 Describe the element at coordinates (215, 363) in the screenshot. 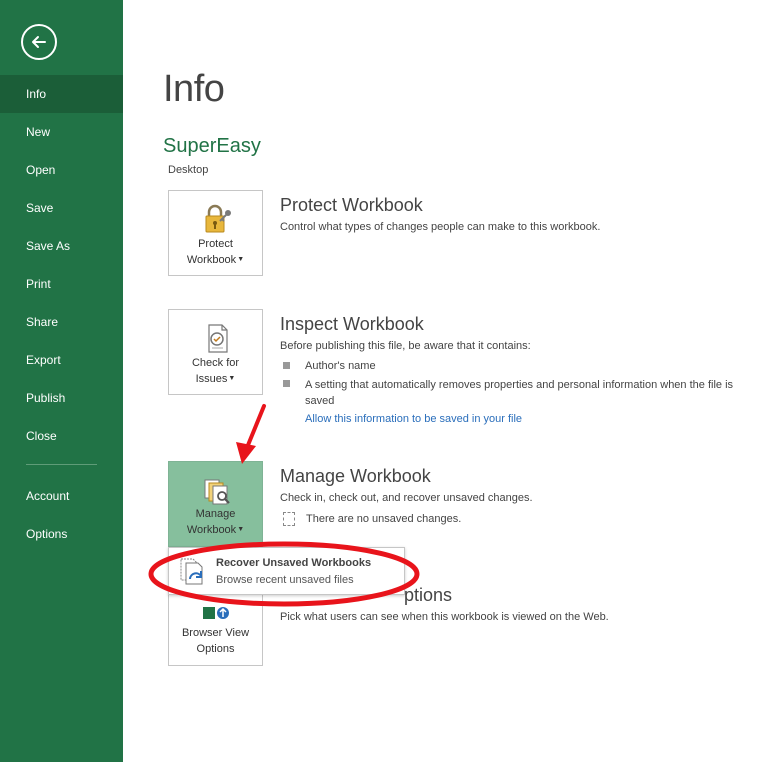

I see `check-issues-label-line1: Check for` at that location.